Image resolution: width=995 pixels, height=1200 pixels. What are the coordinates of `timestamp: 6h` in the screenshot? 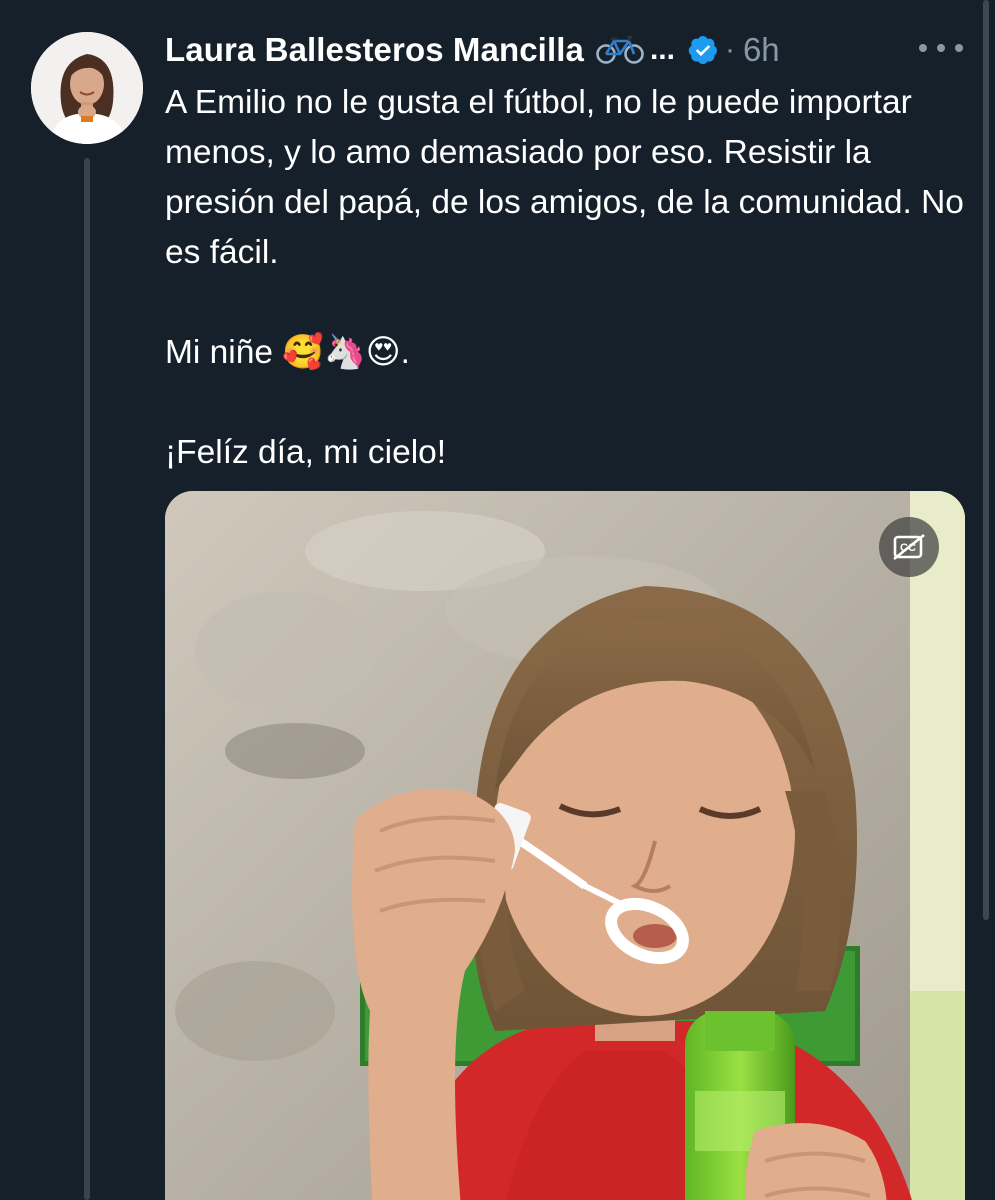 It's located at (761, 50).